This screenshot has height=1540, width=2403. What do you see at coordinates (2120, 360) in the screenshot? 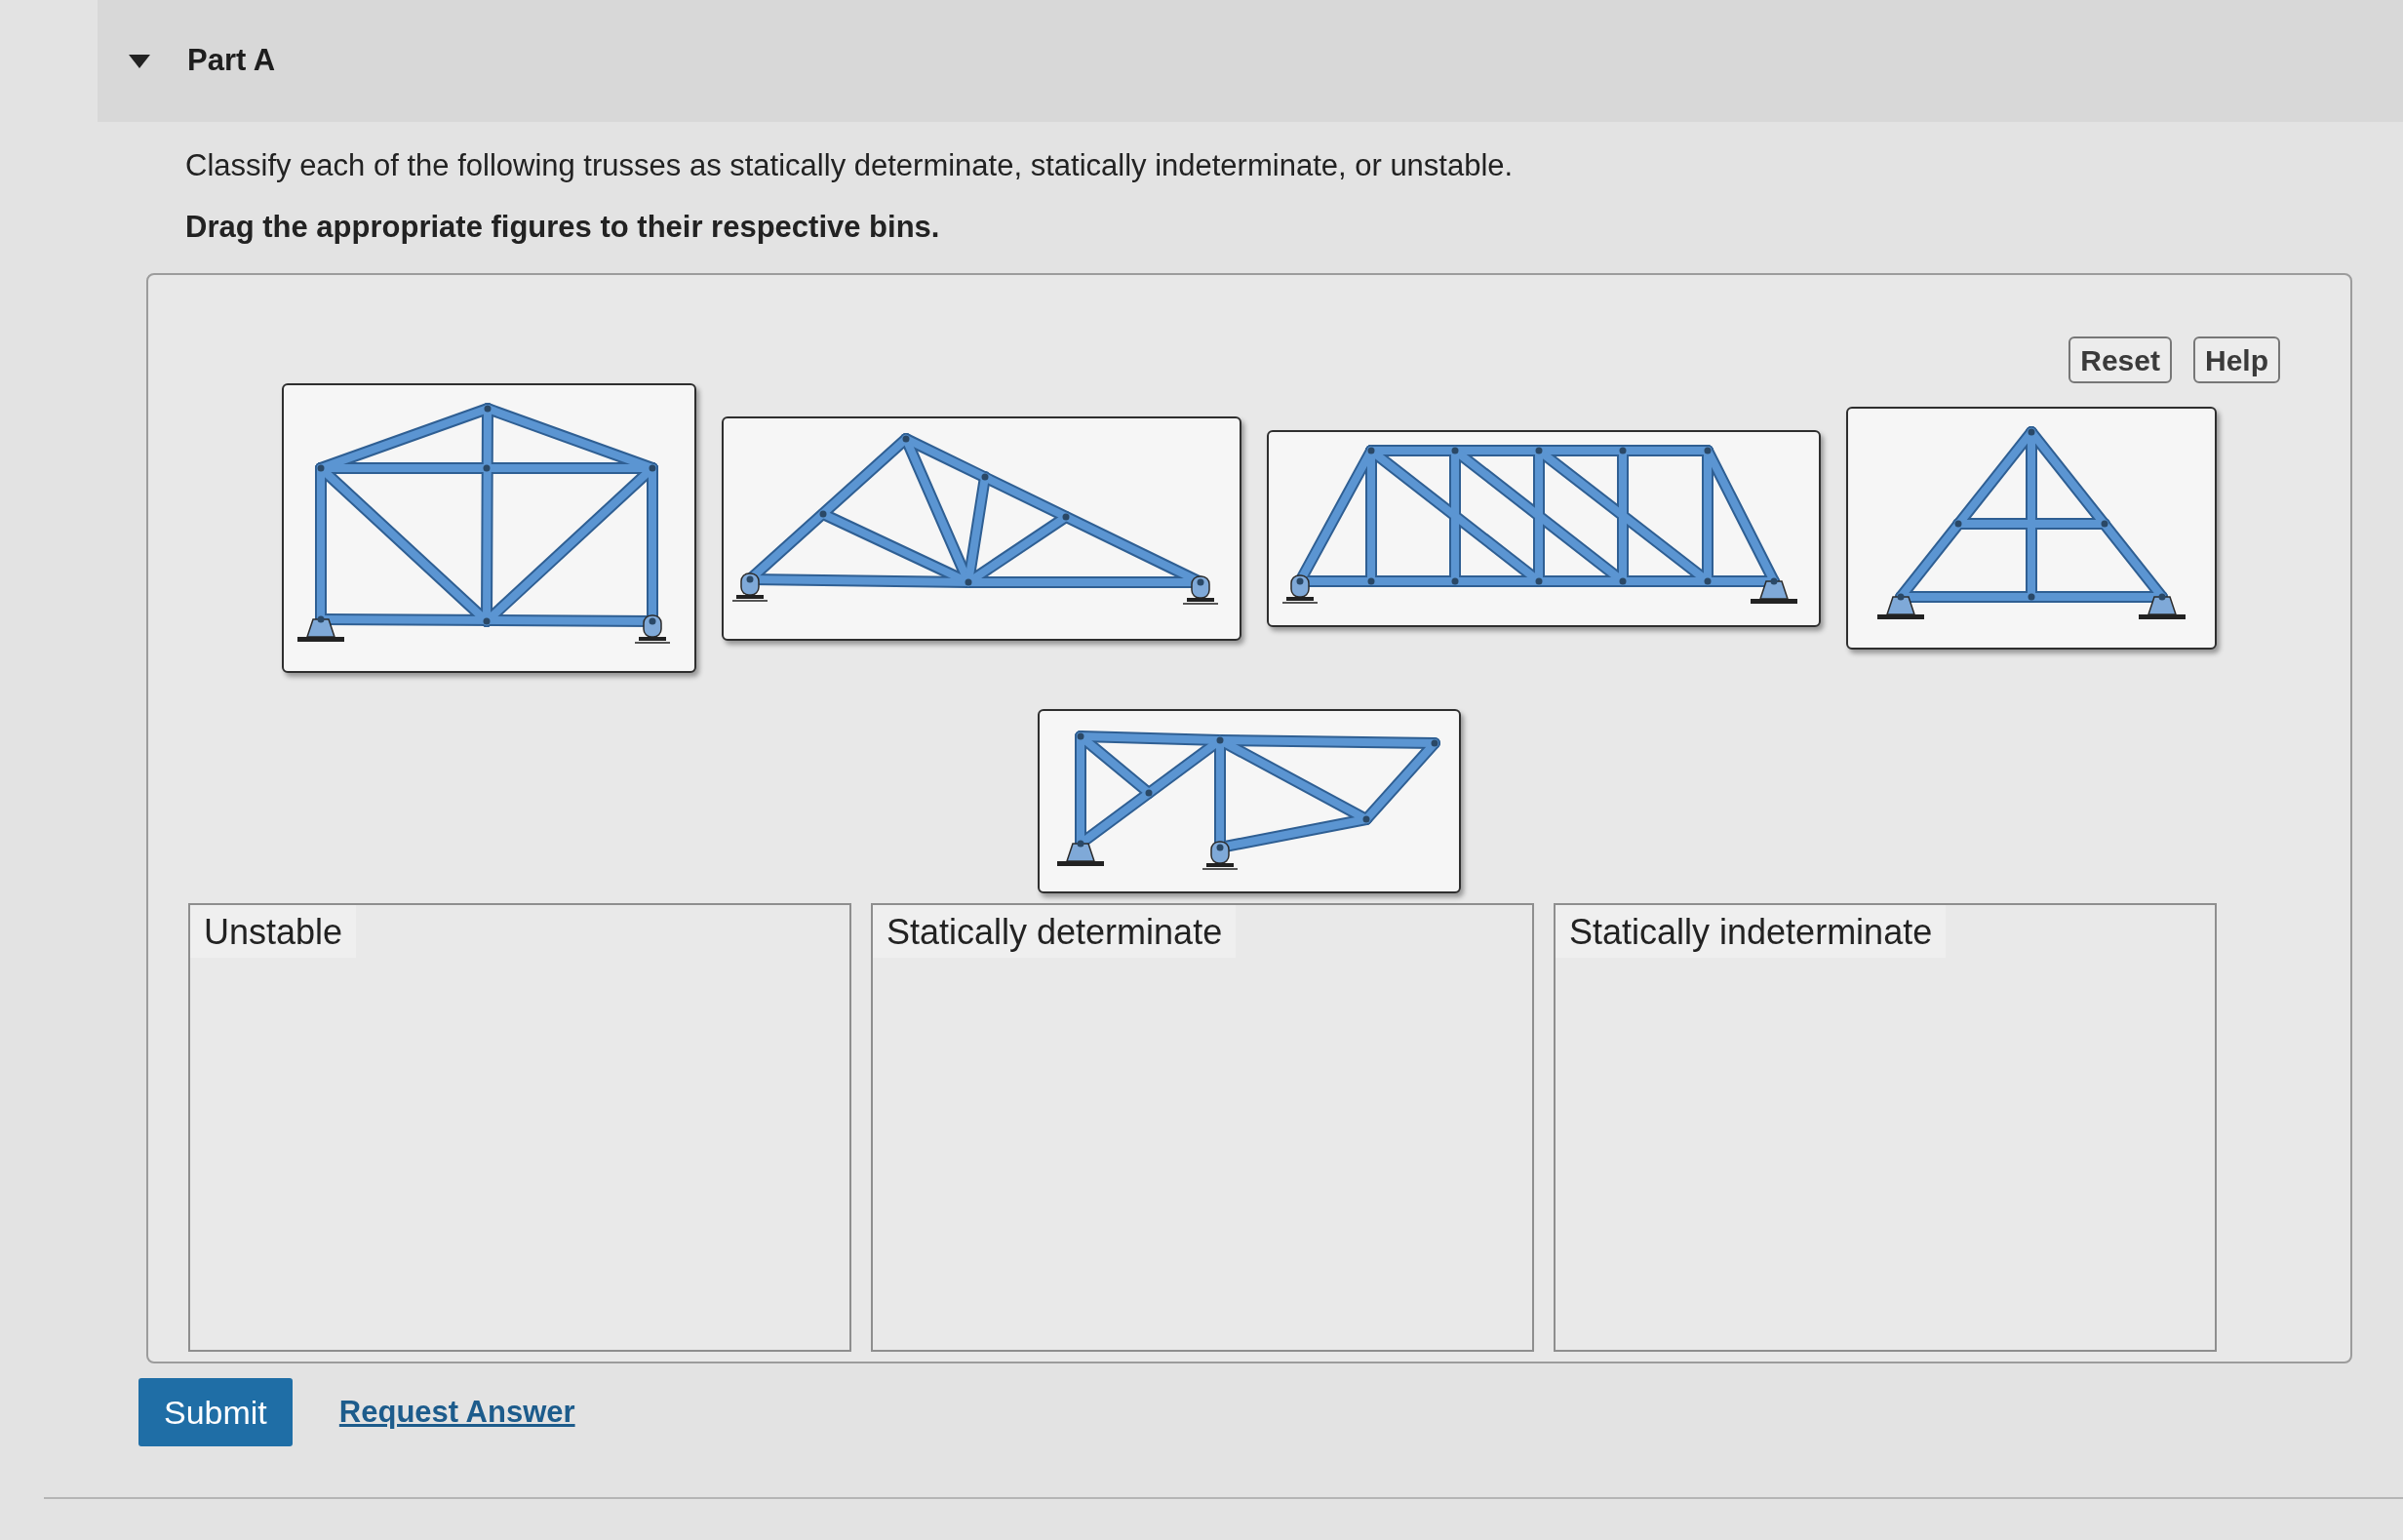
I see `panel-button: Reset` at bounding box center [2120, 360].